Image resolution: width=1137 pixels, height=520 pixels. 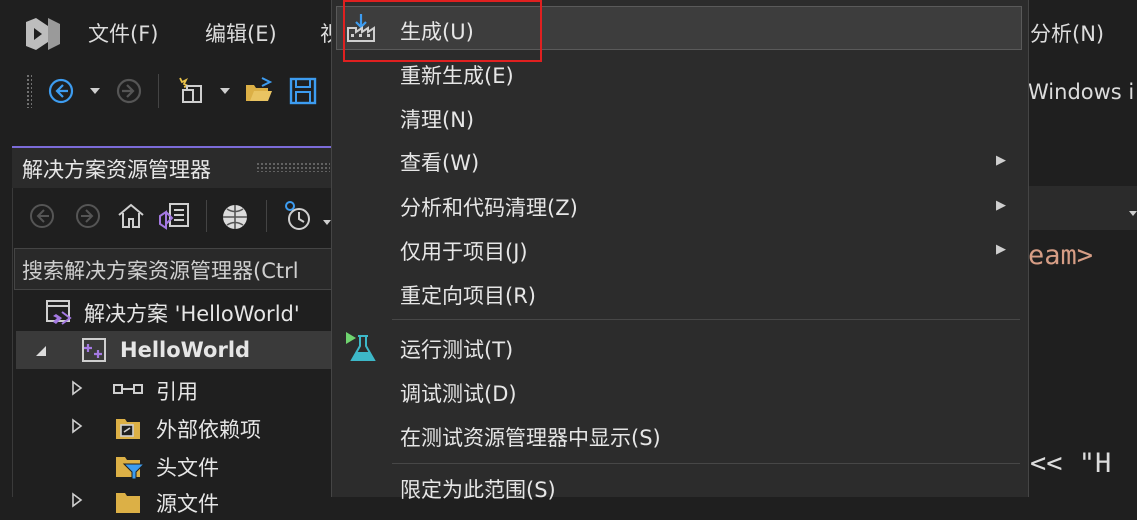 What do you see at coordinates (1082, 208) in the screenshot?
I see `editor-nav-combo` at bounding box center [1082, 208].